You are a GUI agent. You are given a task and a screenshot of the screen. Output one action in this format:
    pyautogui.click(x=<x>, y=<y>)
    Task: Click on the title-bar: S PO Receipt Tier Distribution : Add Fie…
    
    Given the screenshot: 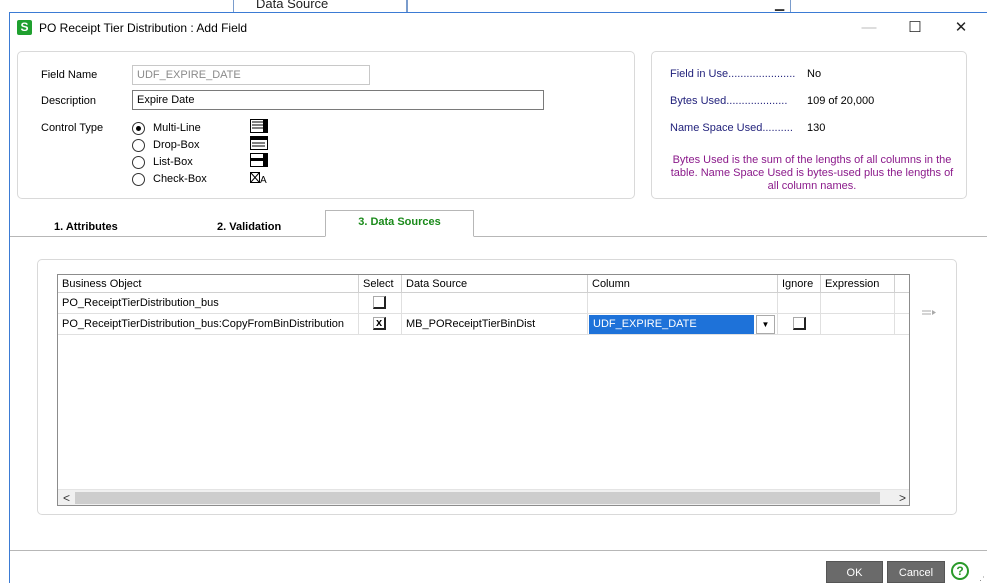 What is the action you would take?
    pyautogui.click(x=498, y=28)
    